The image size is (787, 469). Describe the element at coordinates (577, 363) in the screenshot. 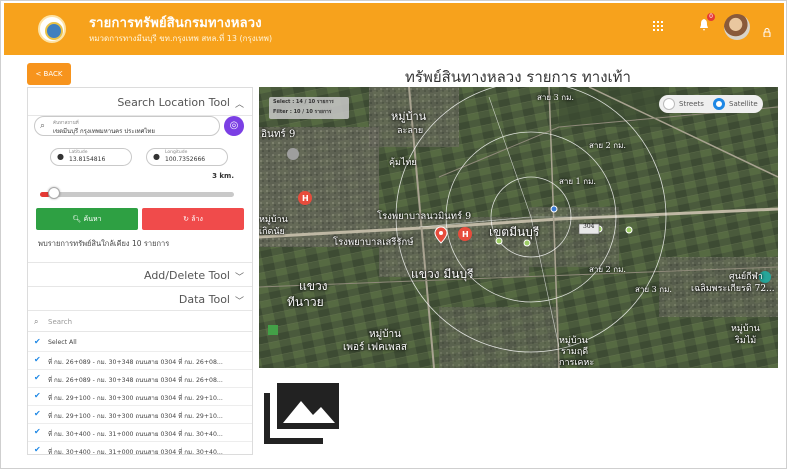

I see `map-label: การเคหะ` at that location.